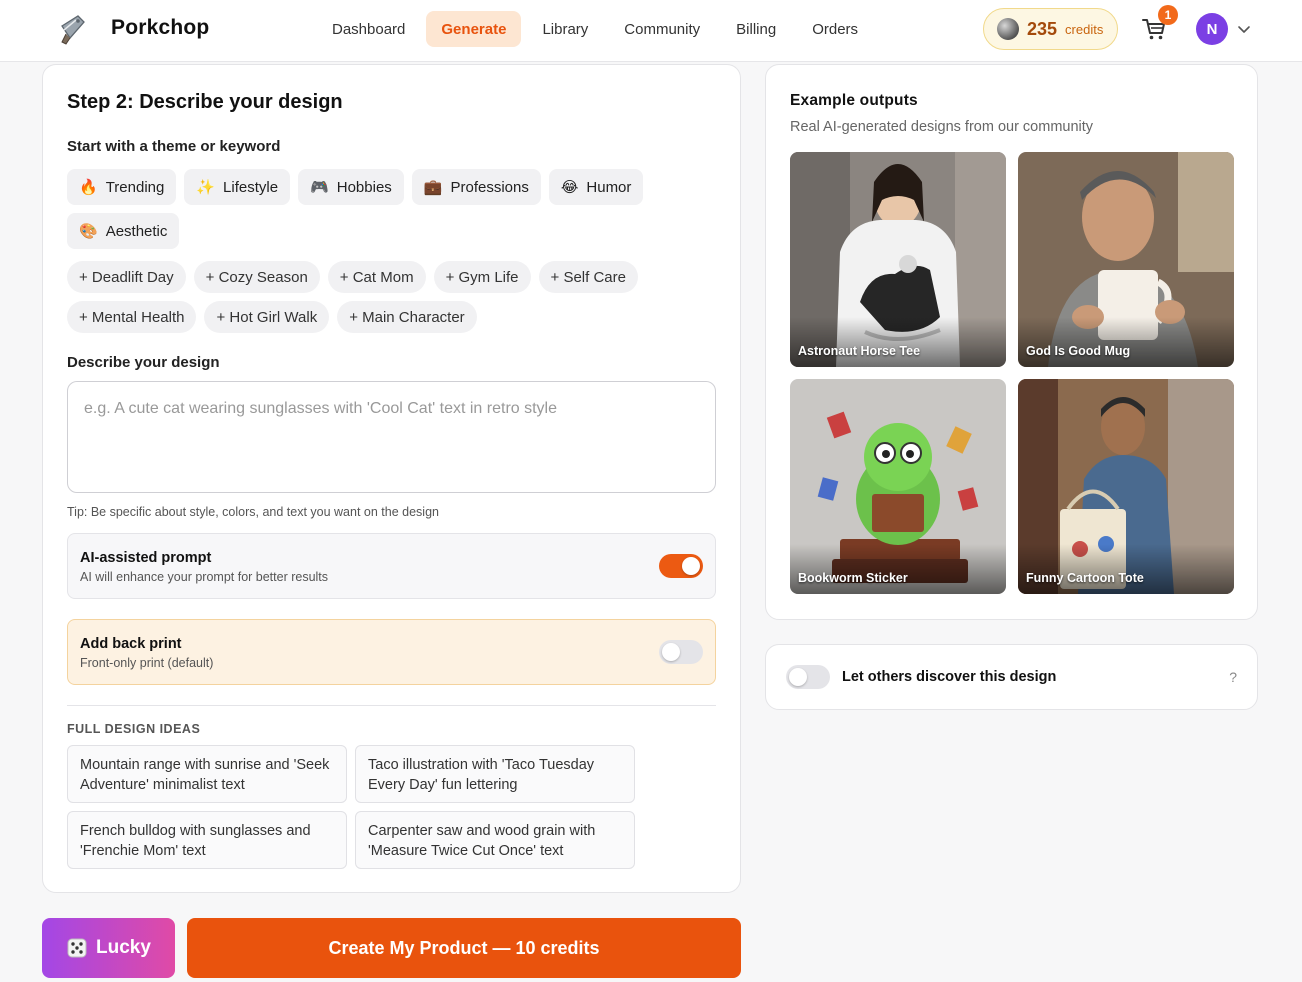 Image resolution: width=1302 pixels, height=982 pixels. Describe the element at coordinates (256, 277) in the screenshot. I see `keyword-chip: + Cozy Season` at that location.